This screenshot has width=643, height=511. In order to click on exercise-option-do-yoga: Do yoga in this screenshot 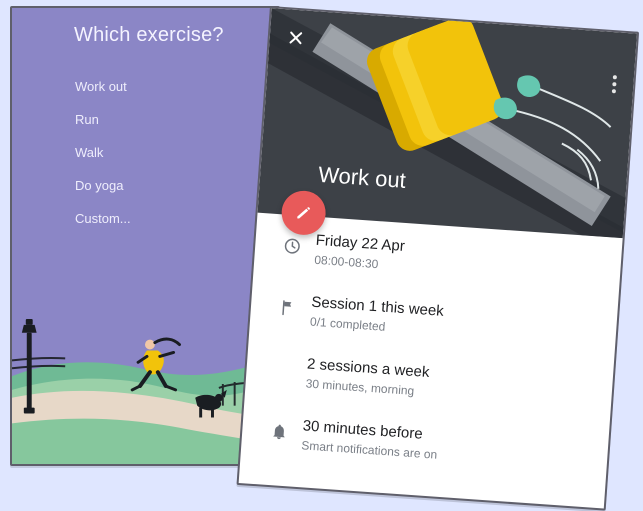, I will do `click(103, 185)`.